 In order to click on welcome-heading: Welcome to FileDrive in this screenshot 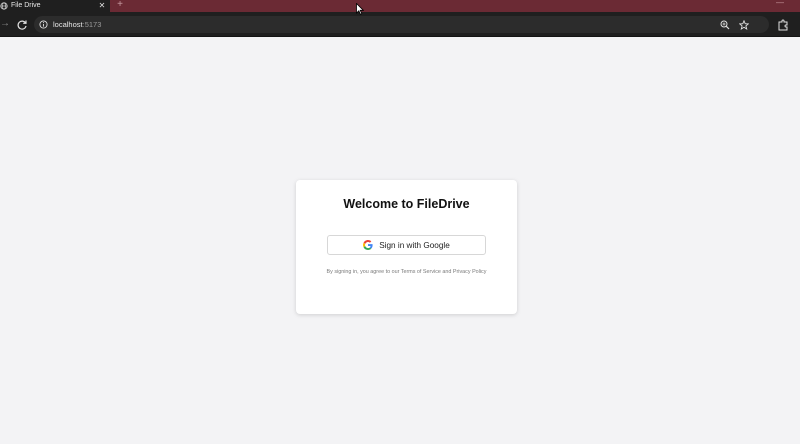, I will do `click(406, 204)`.